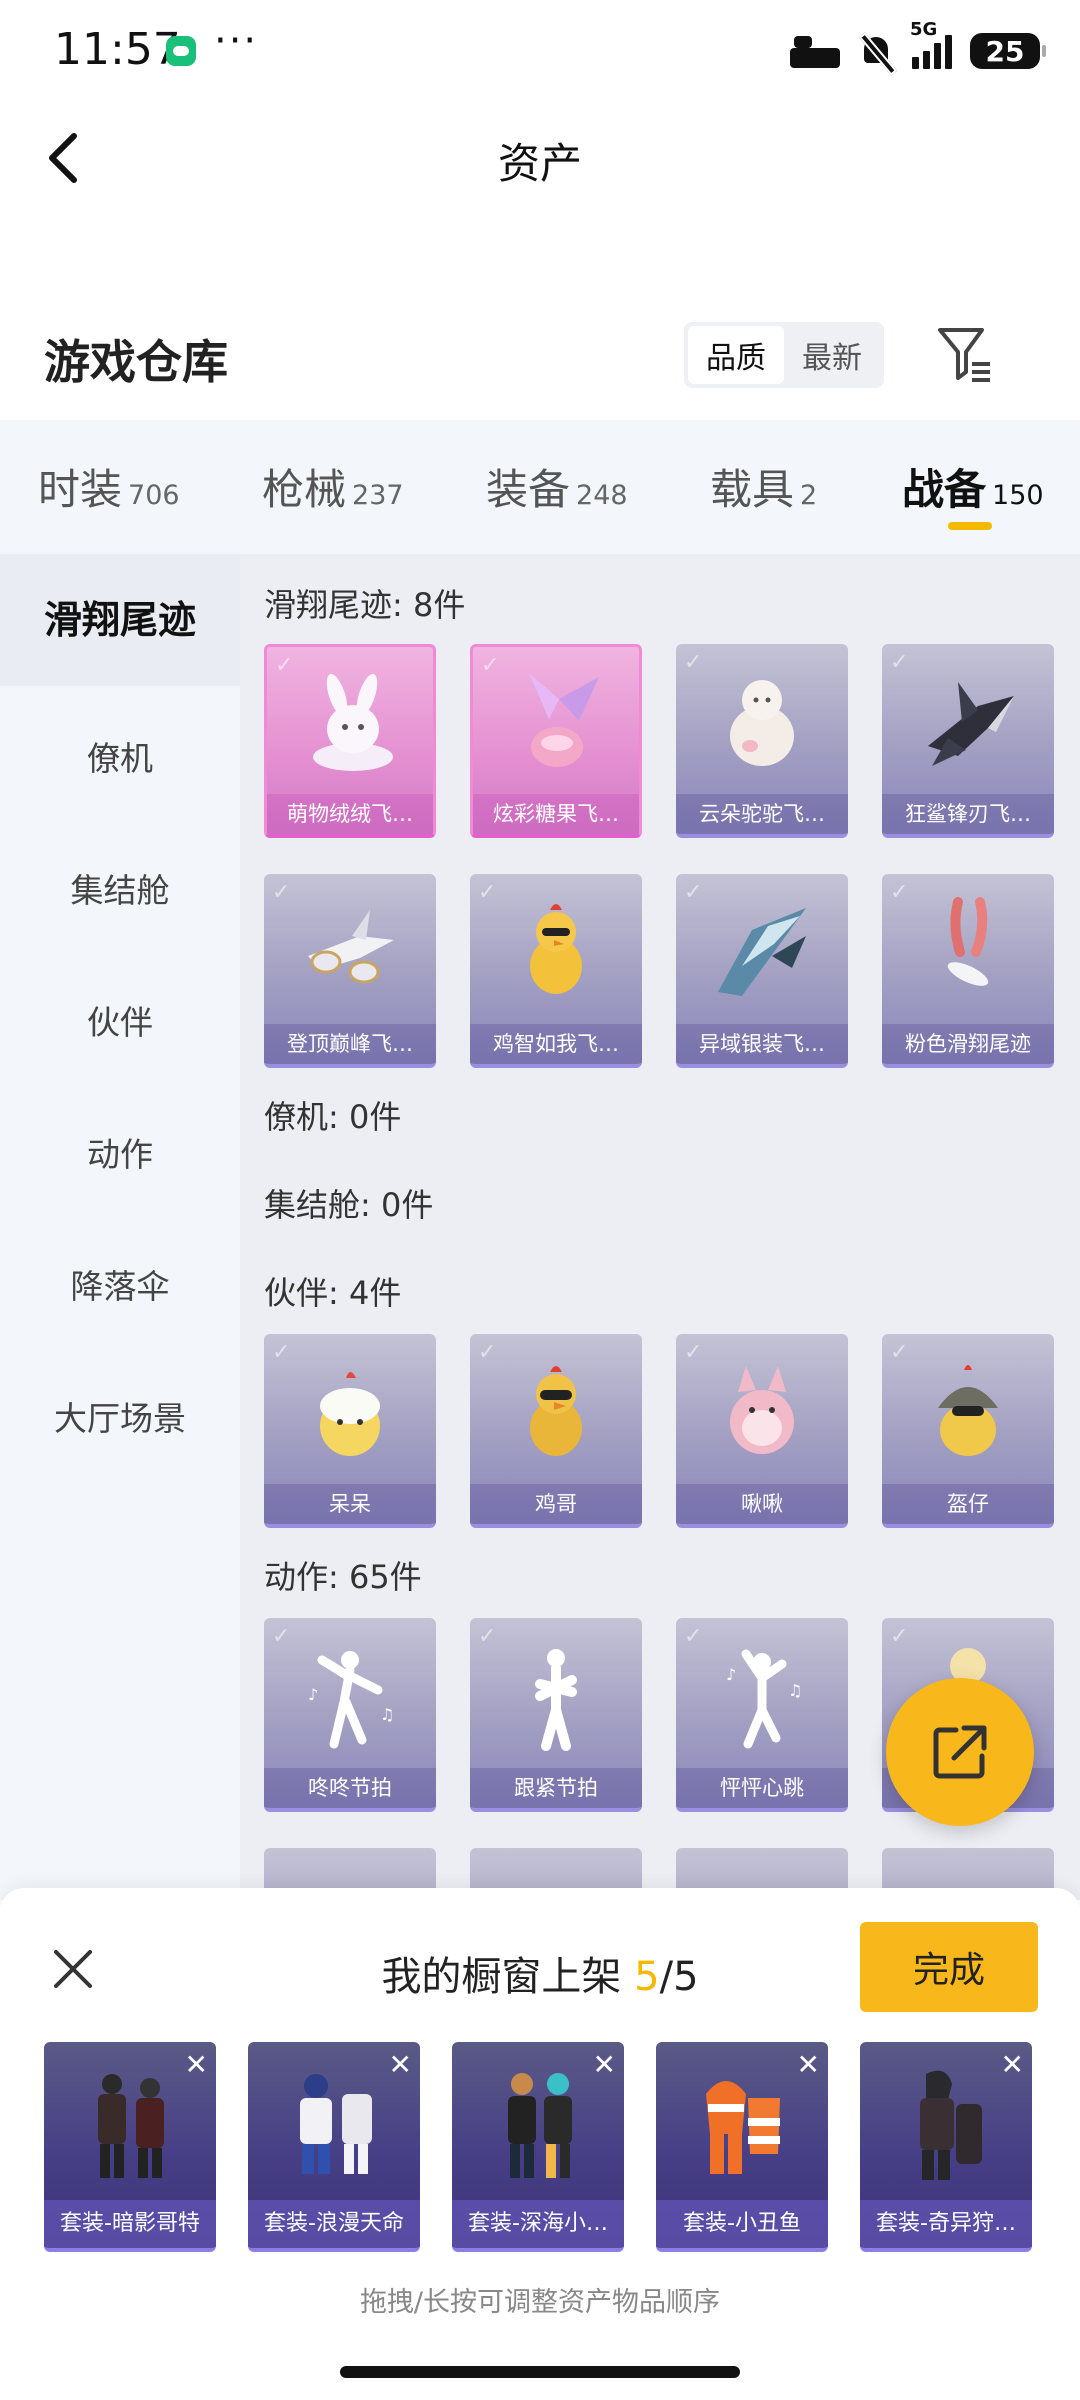  Describe the element at coordinates (120, 1284) in the screenshot. I see `sidebar-item-parachute: 降落伞` at that location.